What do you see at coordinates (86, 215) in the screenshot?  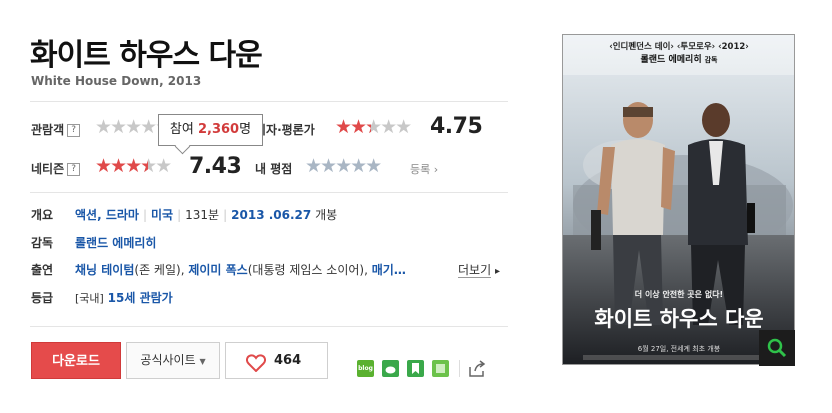 I see `genre-link: 액션` at bounding box center [86, 215].